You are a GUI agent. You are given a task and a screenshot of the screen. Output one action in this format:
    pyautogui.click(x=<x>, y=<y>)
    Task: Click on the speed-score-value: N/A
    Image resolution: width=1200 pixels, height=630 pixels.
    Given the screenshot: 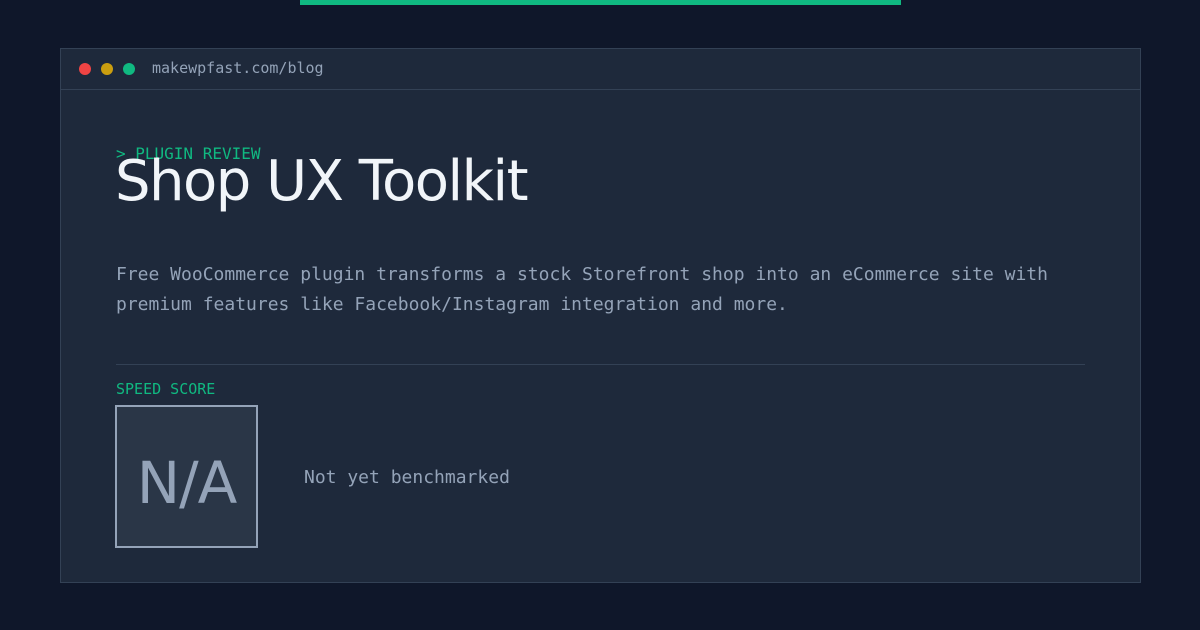 What is the action you would take?
    pyautogui.click(x=187, y=482)
    